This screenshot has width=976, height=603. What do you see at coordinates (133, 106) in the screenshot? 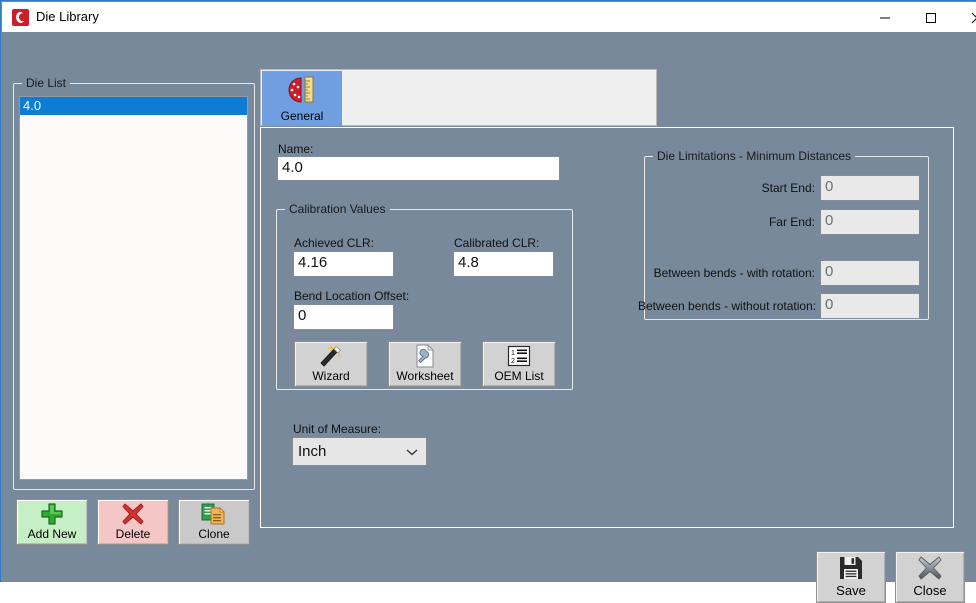
I see `list-item: 4.0` at bounding box center [133, 106].